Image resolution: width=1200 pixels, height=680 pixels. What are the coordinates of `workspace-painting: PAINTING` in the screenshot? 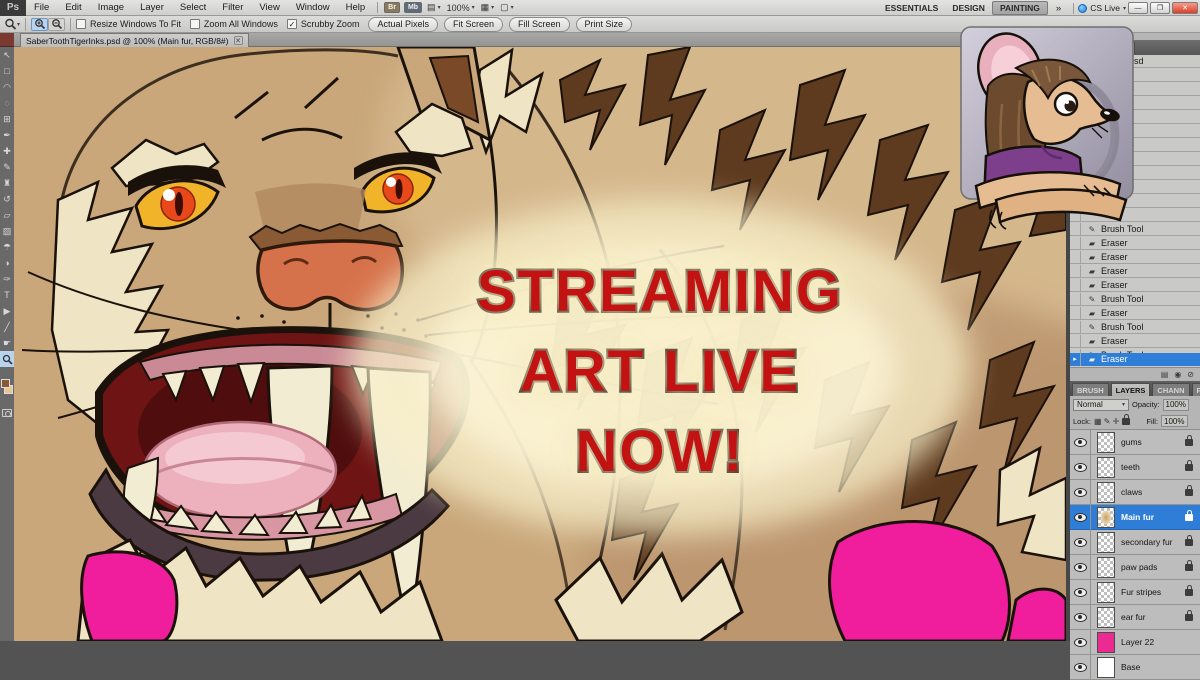 It's located at (1020, 8).